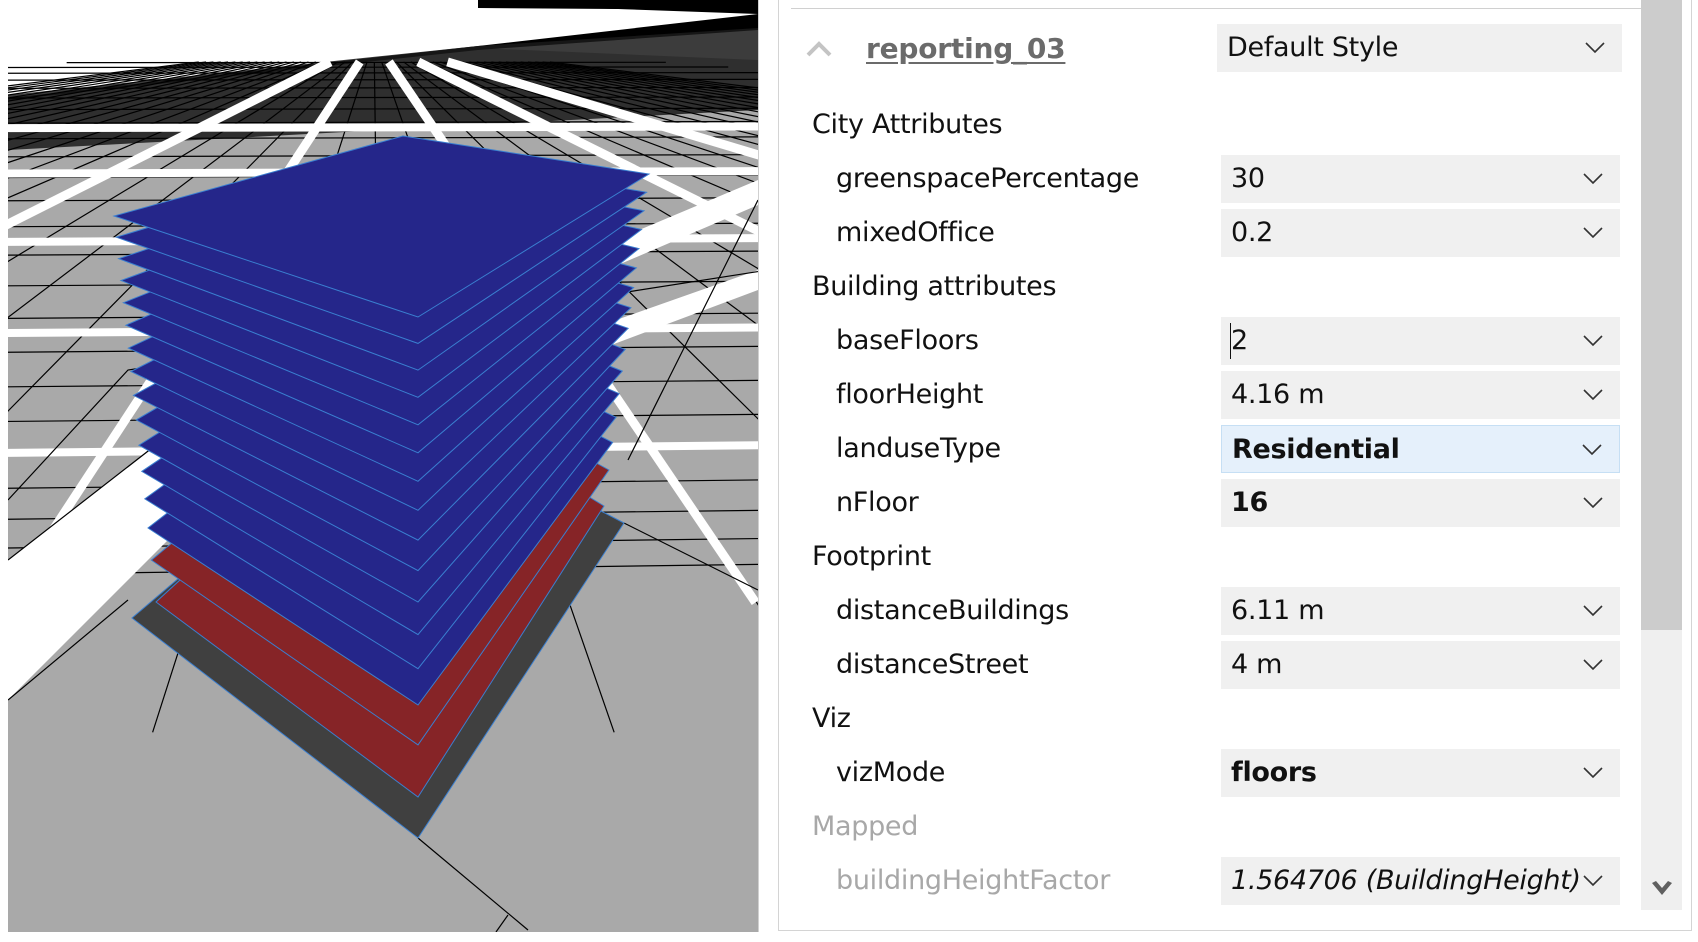 This screenshot has width=1698, height=942. Describe the element at coordinates (1420, 665) in the screenshot. I see `attribute-value-dropdown: 4 m` at that location.